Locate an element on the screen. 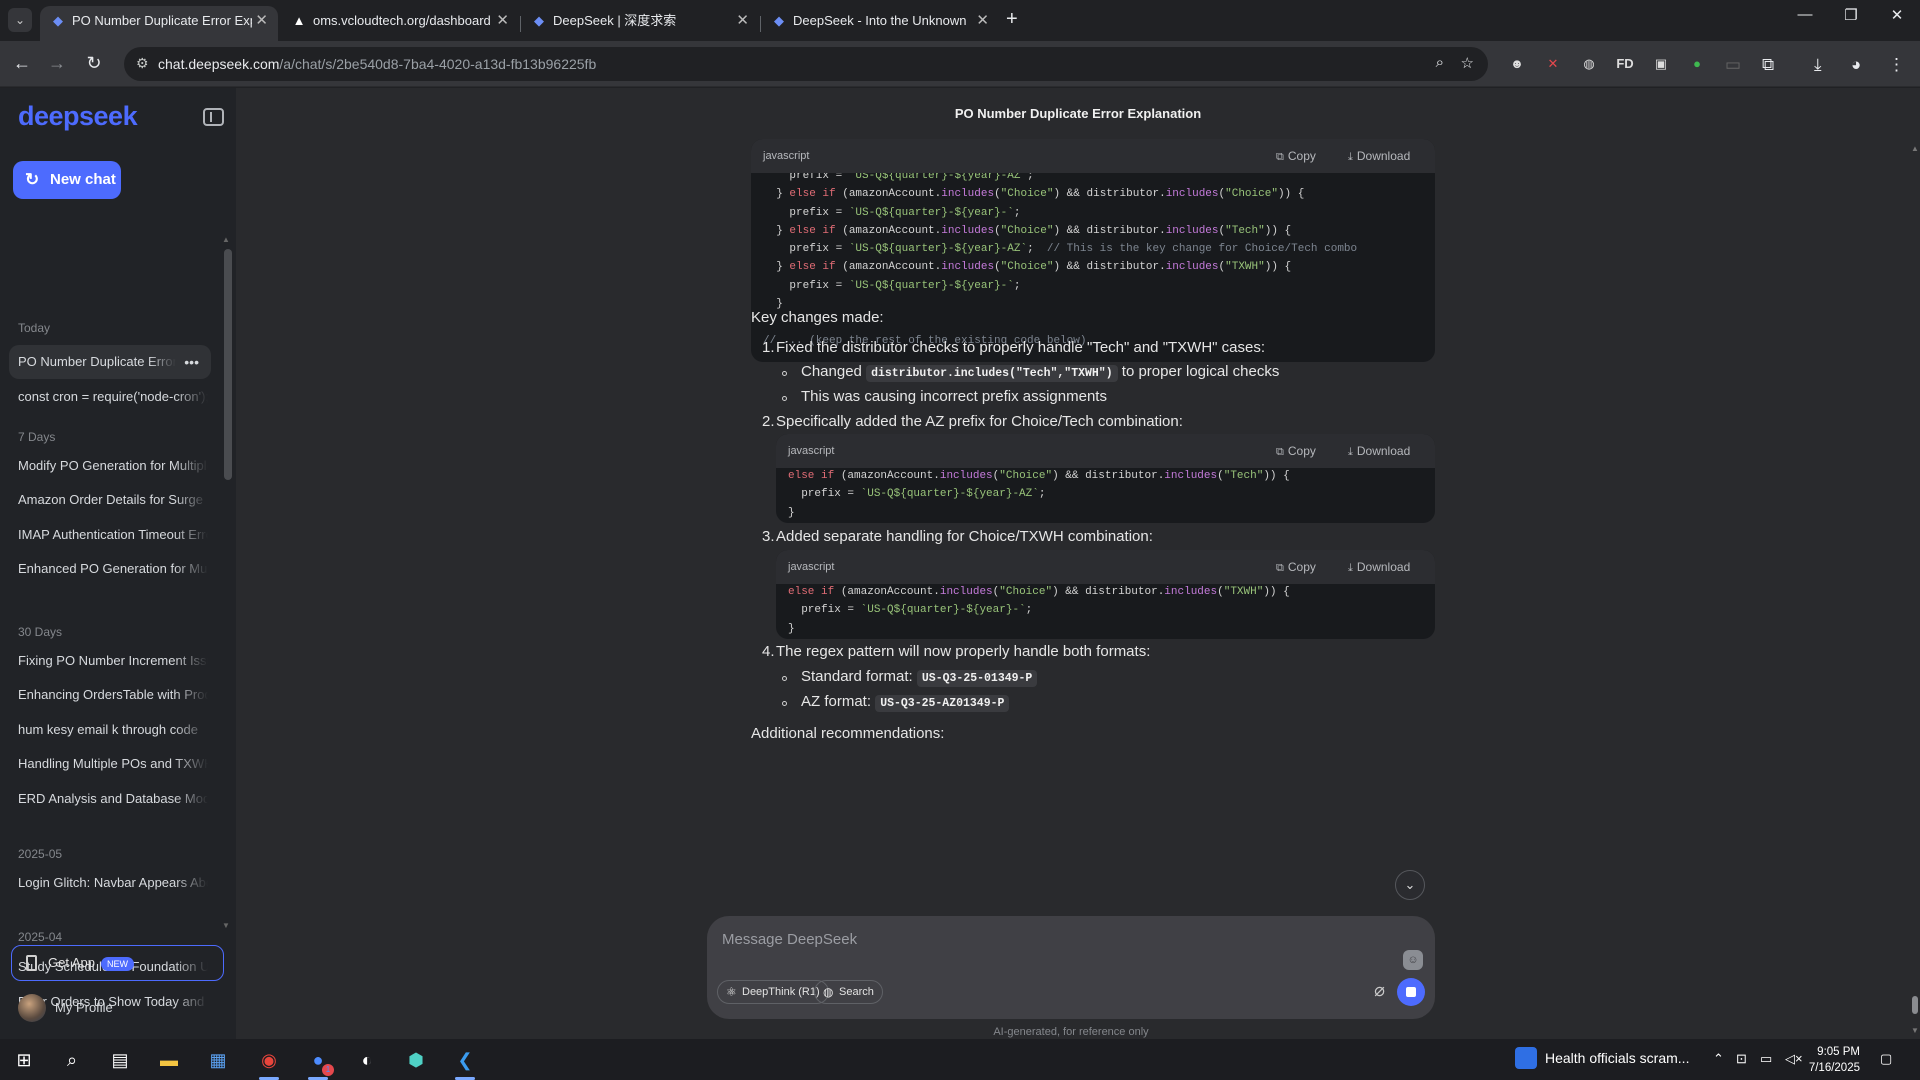  history-item: Login Glitch: Navbar Appears Abo is located at coordinates (110, 883).